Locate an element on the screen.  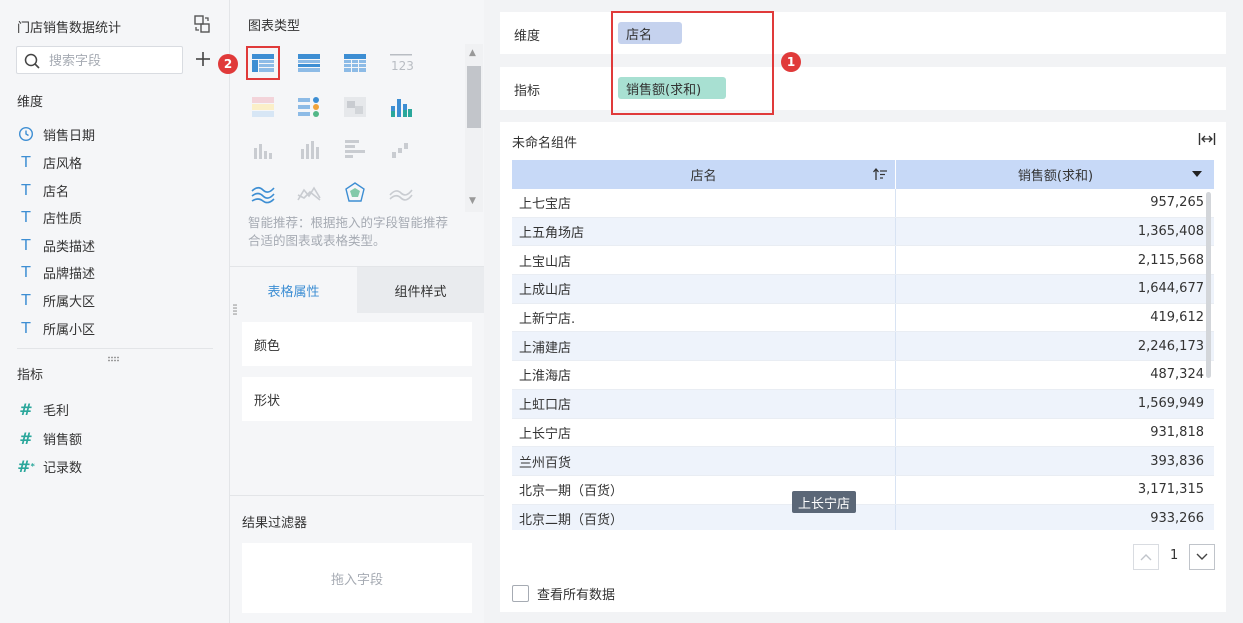
cell-store-name: 上七宝店 is located at coordinates (704, 203).